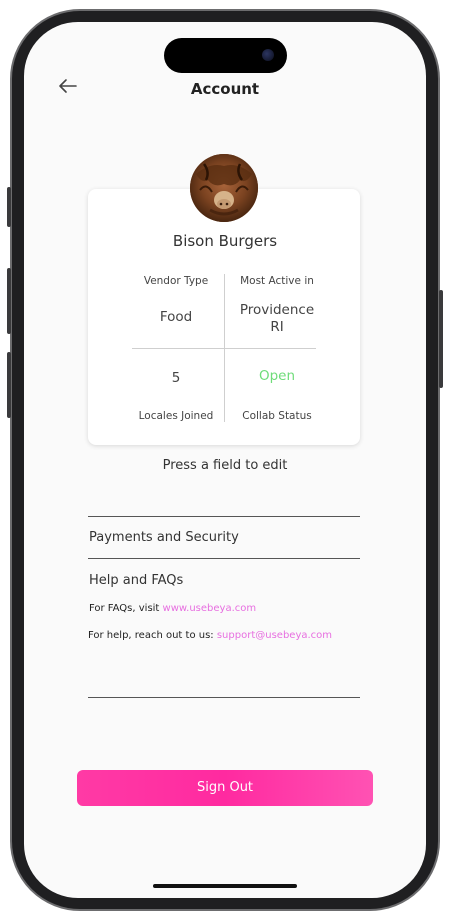 This screenshot has height=920, width=450. Describe the element at coordinates (277, 310) in the screenshot. I see `most-active-city: Providence` at that location.